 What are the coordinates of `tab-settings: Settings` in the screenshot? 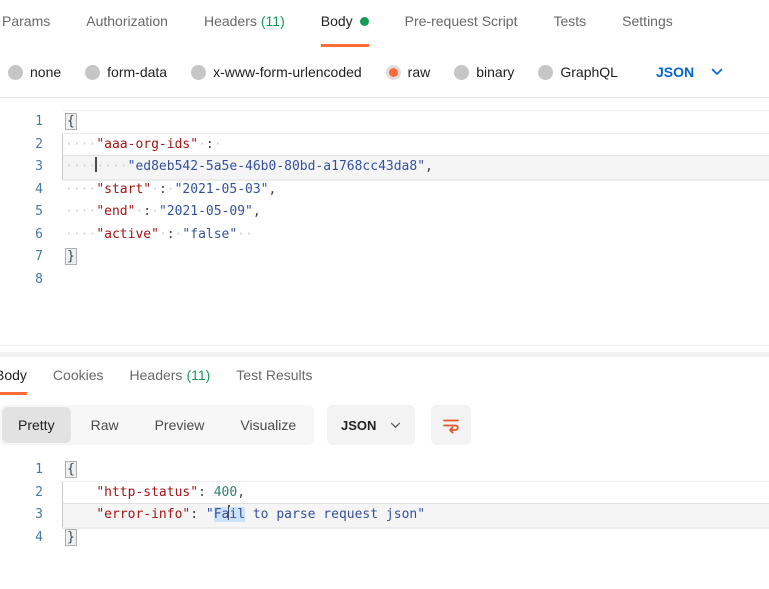 It's located at (647, 30).